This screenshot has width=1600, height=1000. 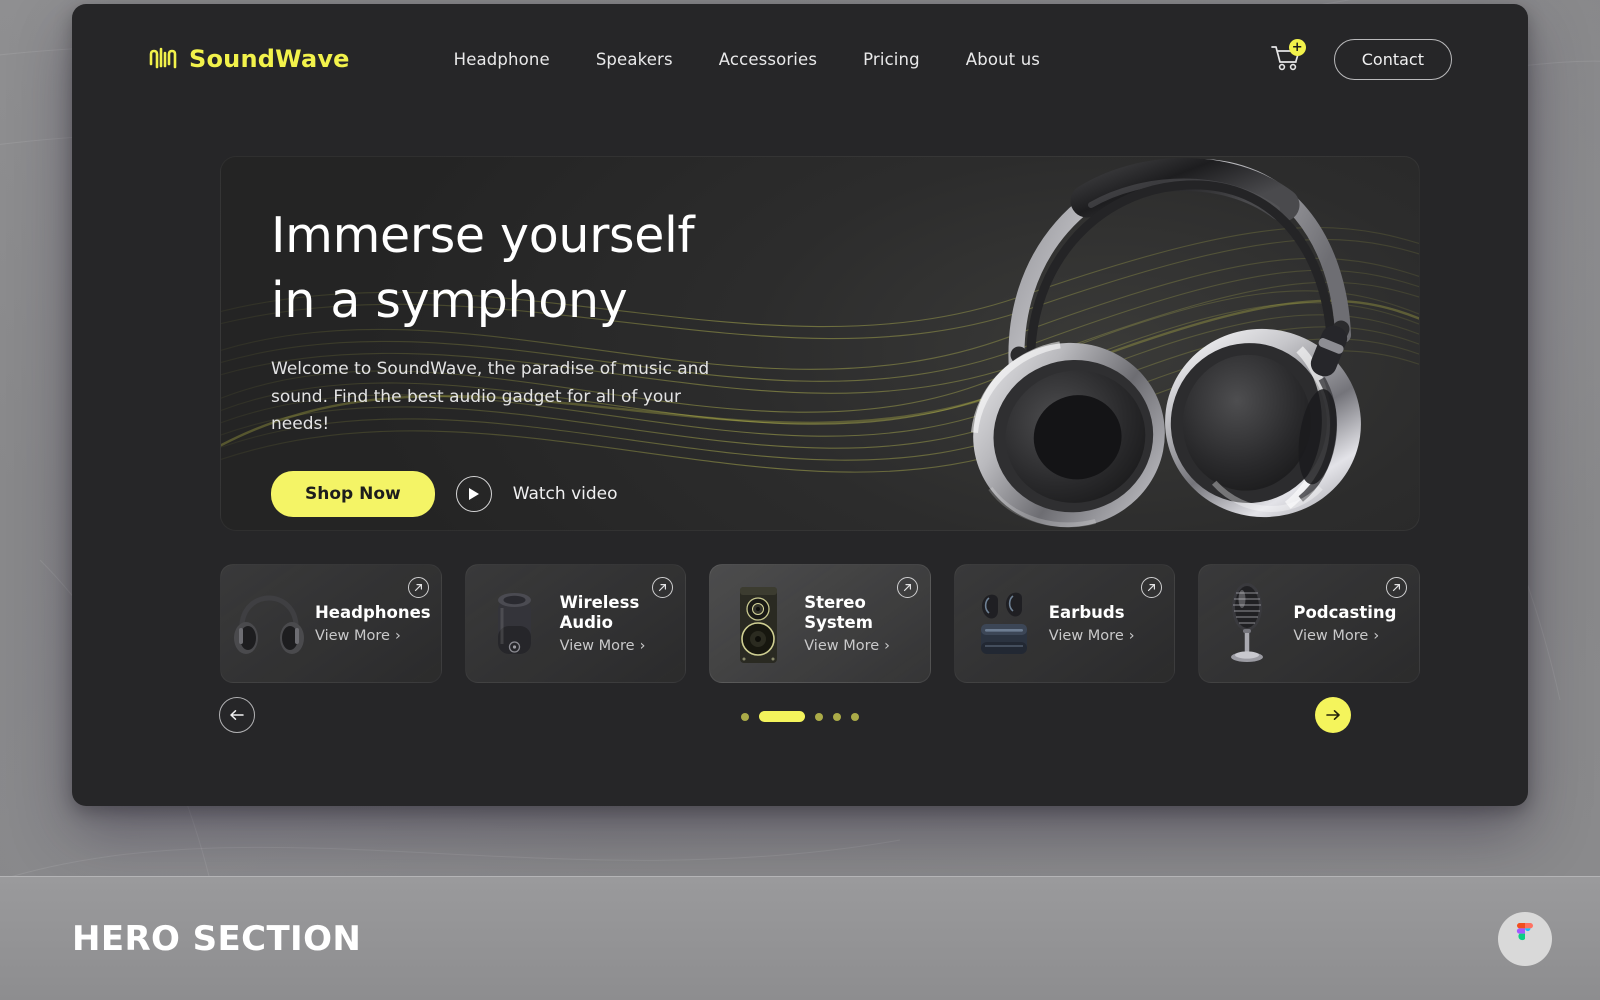 What do you see at coordinates (1003, 59) in the screenshot?
I see `nav-item-about-us: About us` at bounding box center [1003, 59].